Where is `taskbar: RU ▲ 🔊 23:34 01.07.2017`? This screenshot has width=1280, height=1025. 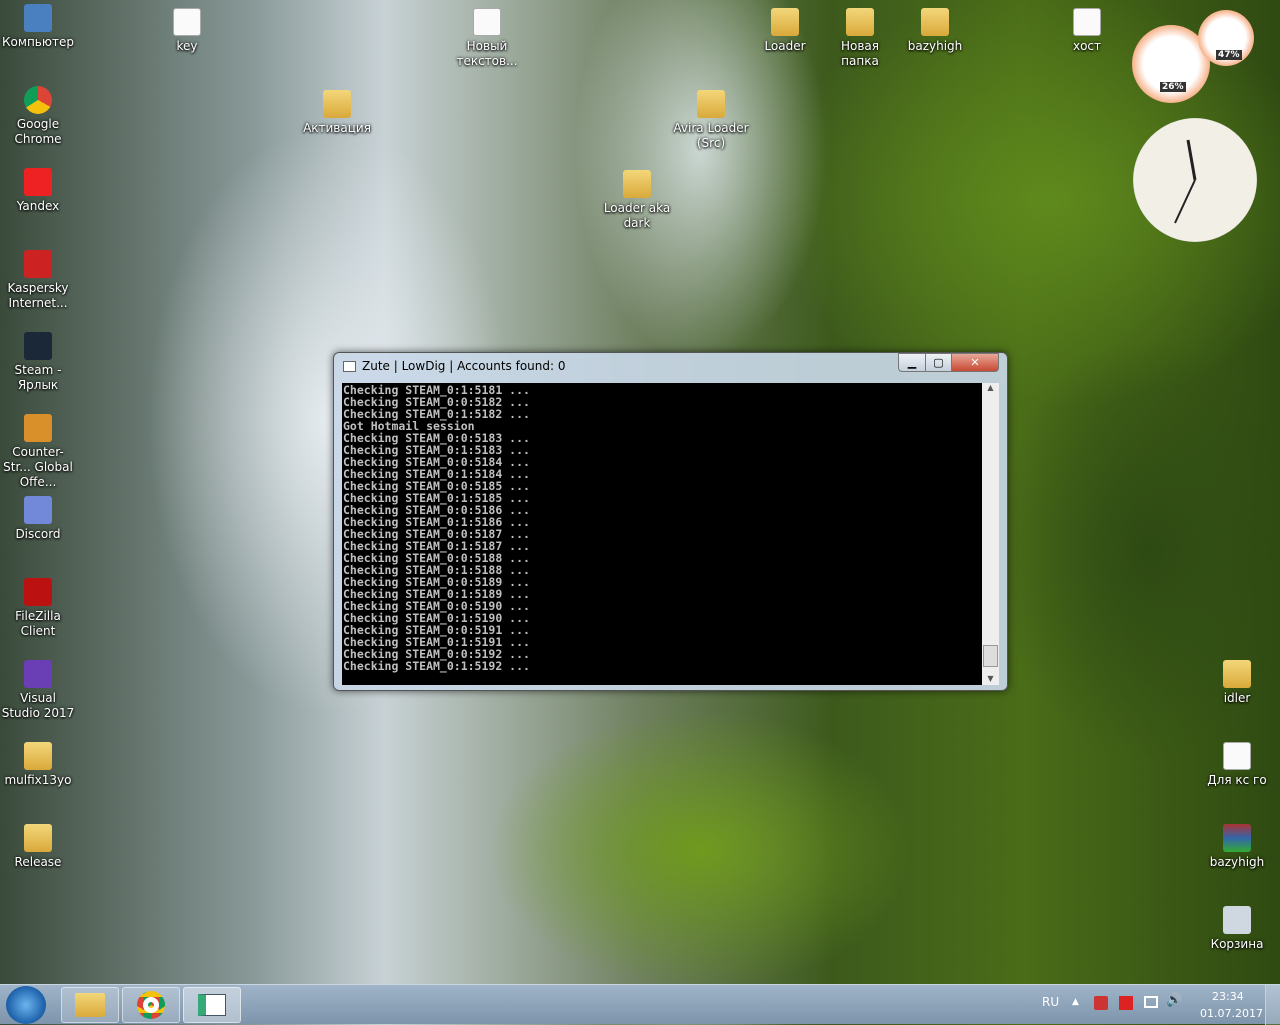 taskbar: RU ▲ 🔊 23:34 01.07.2017 is located at coordinates (640, 1004).